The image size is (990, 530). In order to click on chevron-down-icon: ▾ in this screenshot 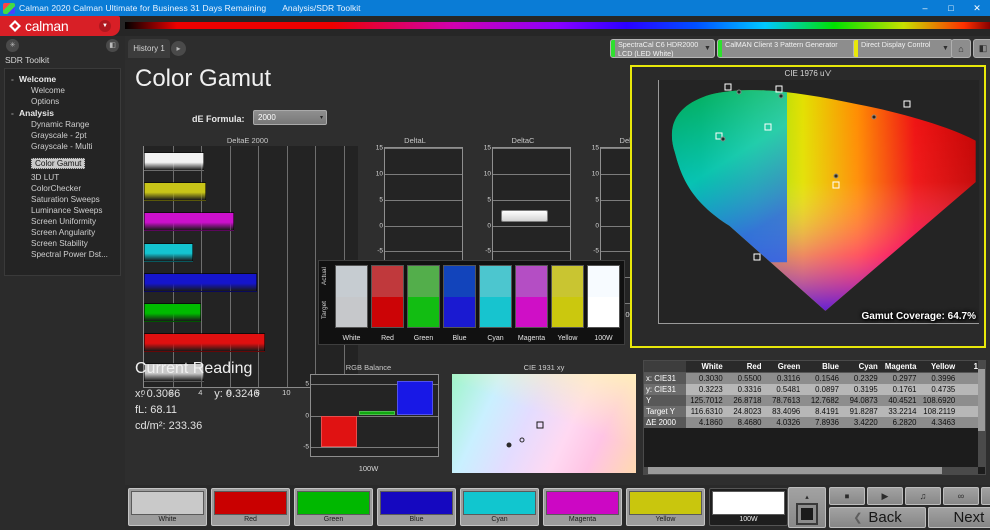, I will do `click(321, 118)`.